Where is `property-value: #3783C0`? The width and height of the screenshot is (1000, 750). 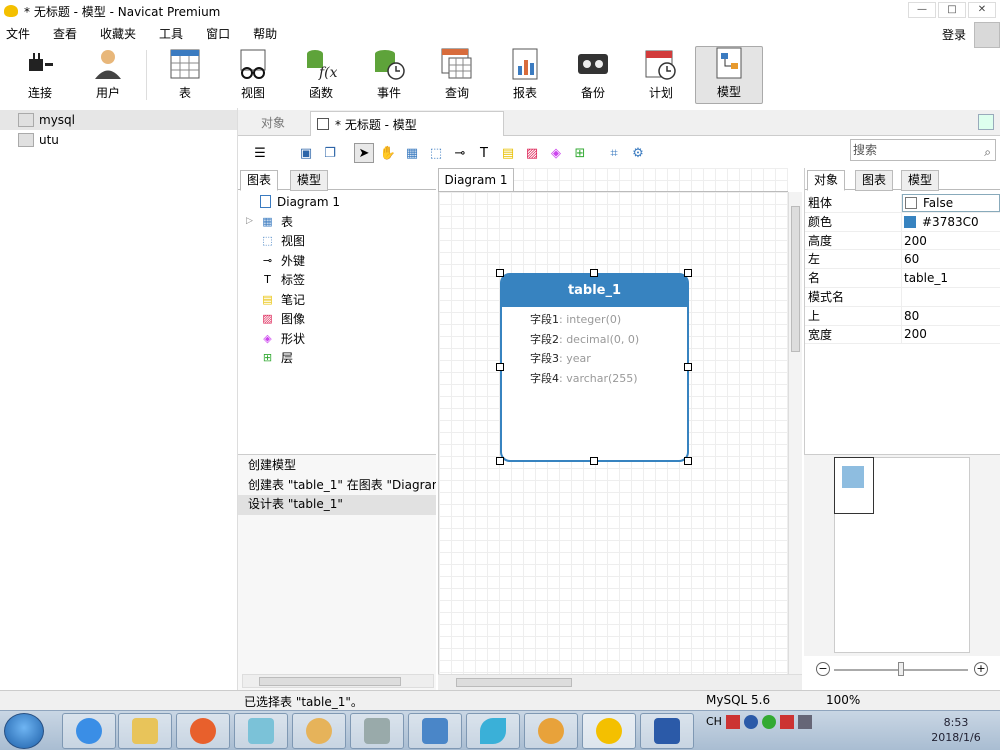
property-value: #3783C0 is located at coordinates (951, 222).